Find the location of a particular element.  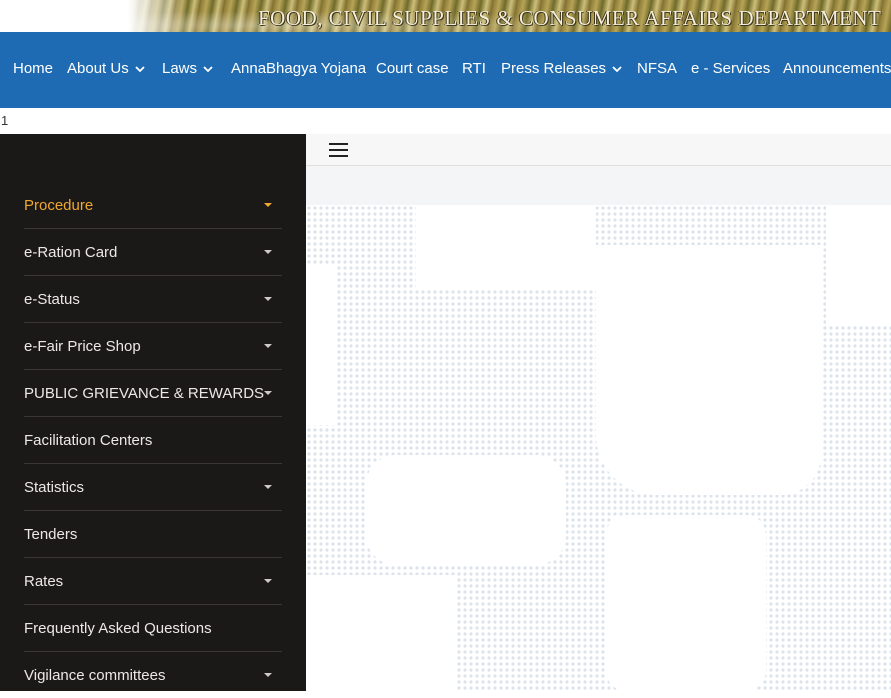

visitor-counter: 1 is located at coordinates (5, 120).